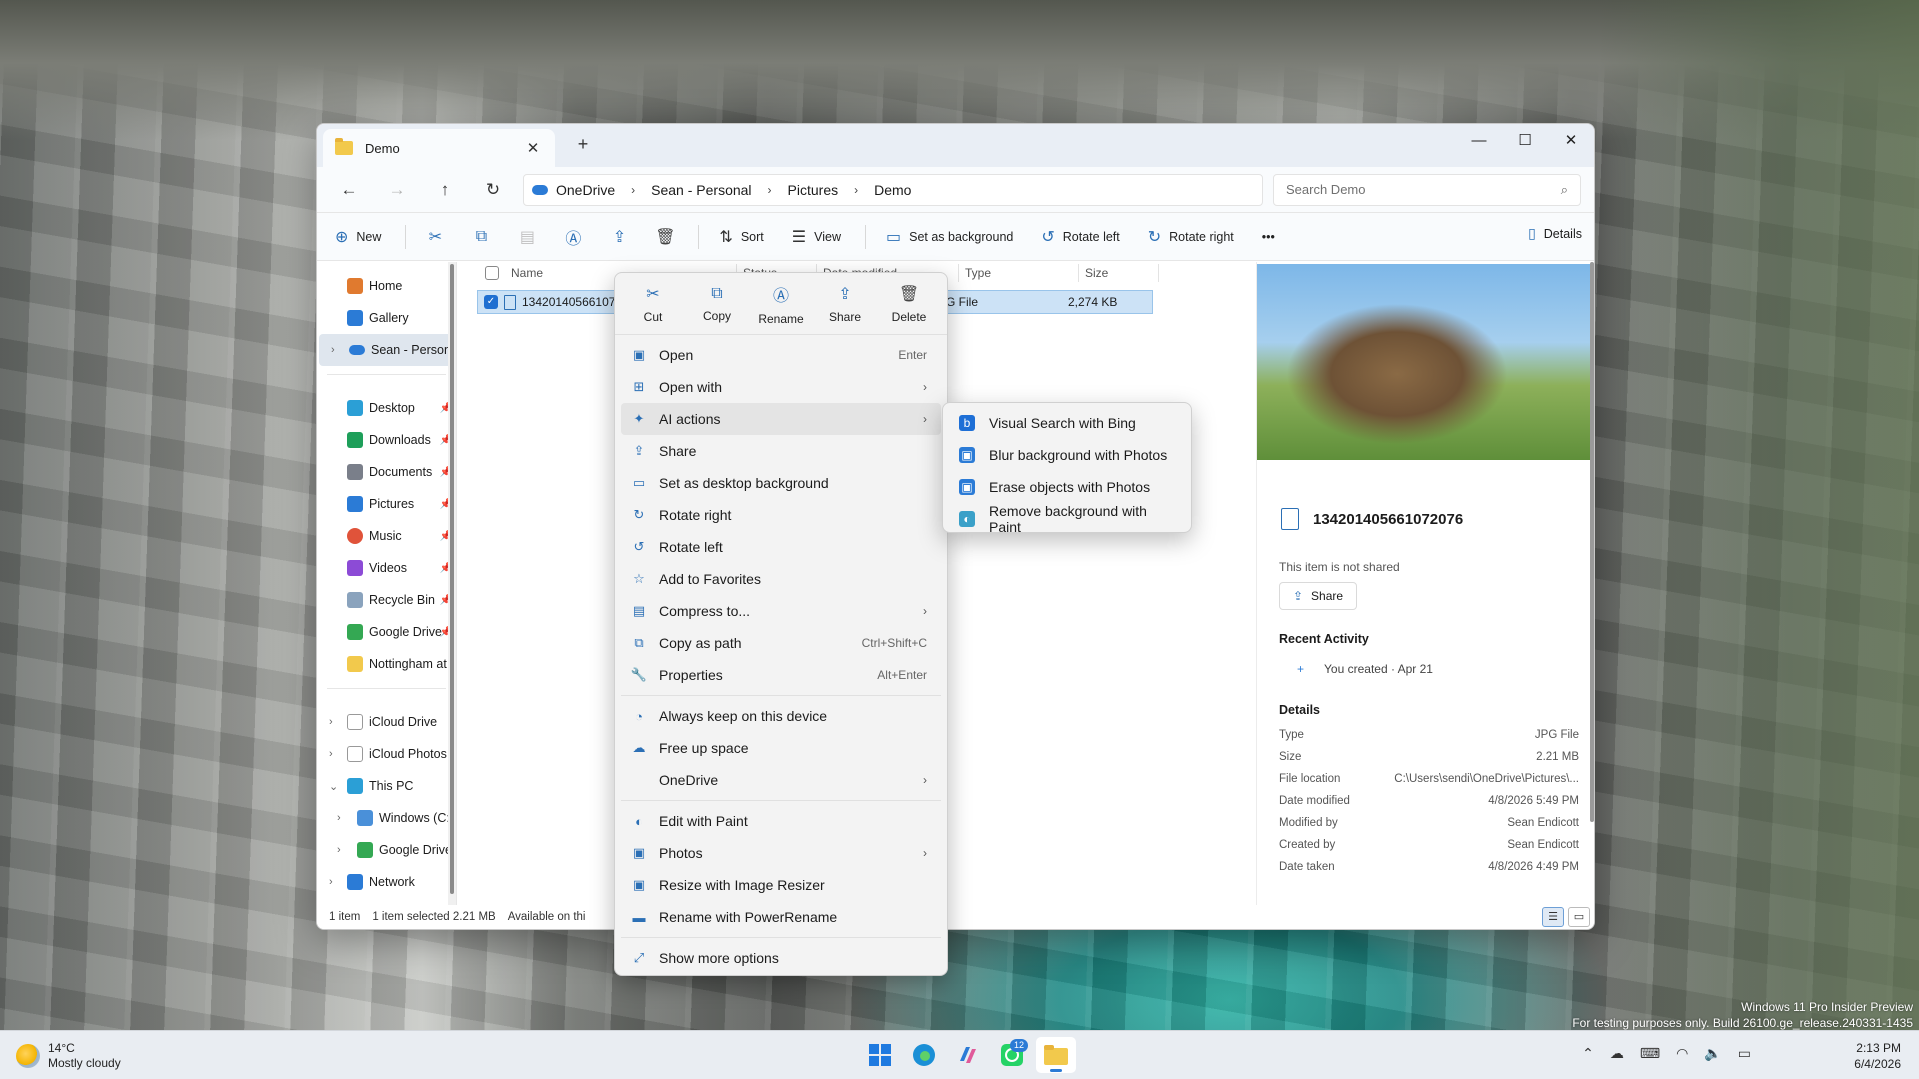  I want to click on edge-app, so click(924, 1055).